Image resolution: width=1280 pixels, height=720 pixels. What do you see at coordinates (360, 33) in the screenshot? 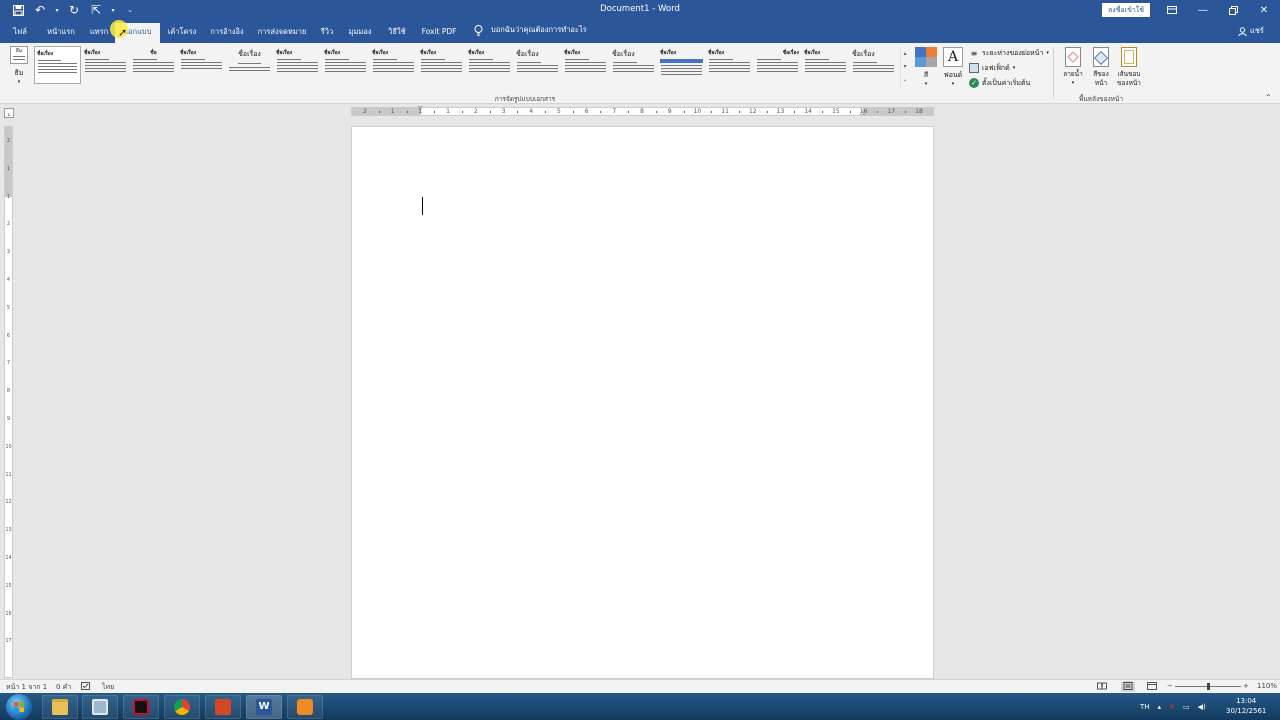
I see `tab-view: มุมมอง` at bounding box center [360, 33].